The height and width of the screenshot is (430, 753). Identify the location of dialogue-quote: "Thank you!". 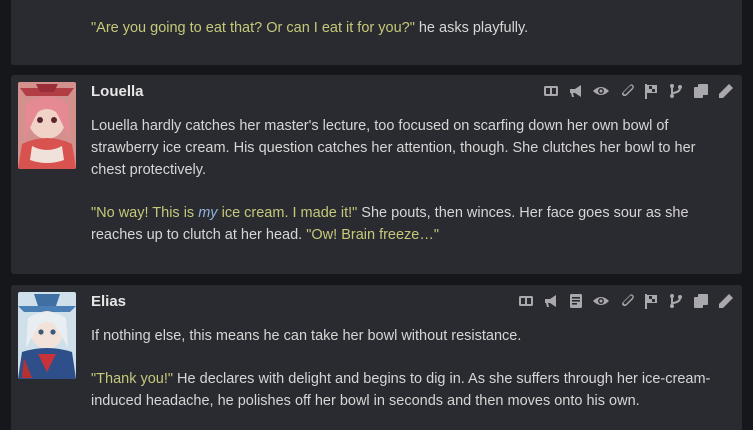
(132, 379).